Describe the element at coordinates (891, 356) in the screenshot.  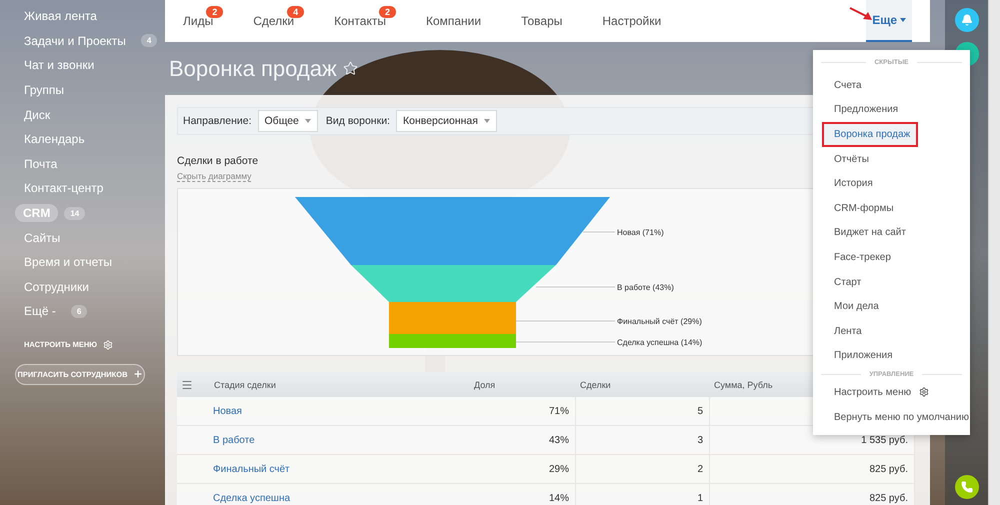
I see `menu-item: Приложения` at that location.